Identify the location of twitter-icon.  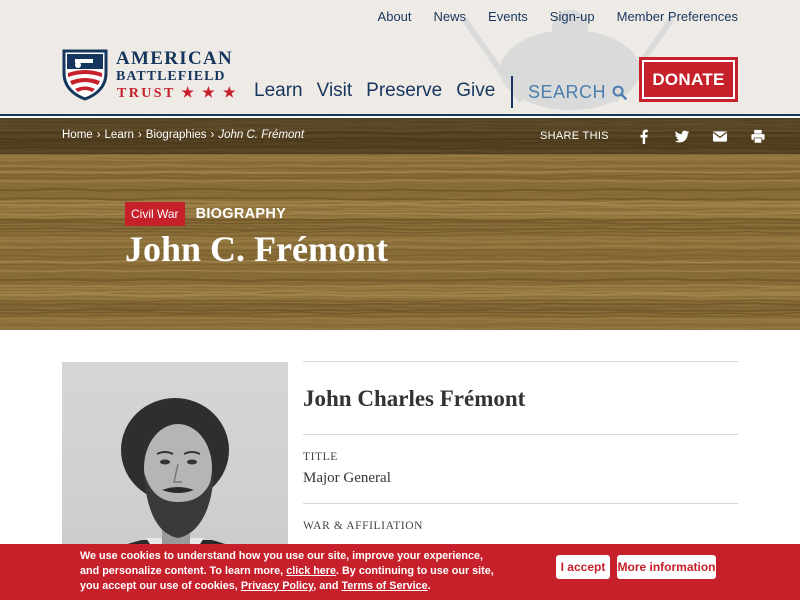
(682, 136).